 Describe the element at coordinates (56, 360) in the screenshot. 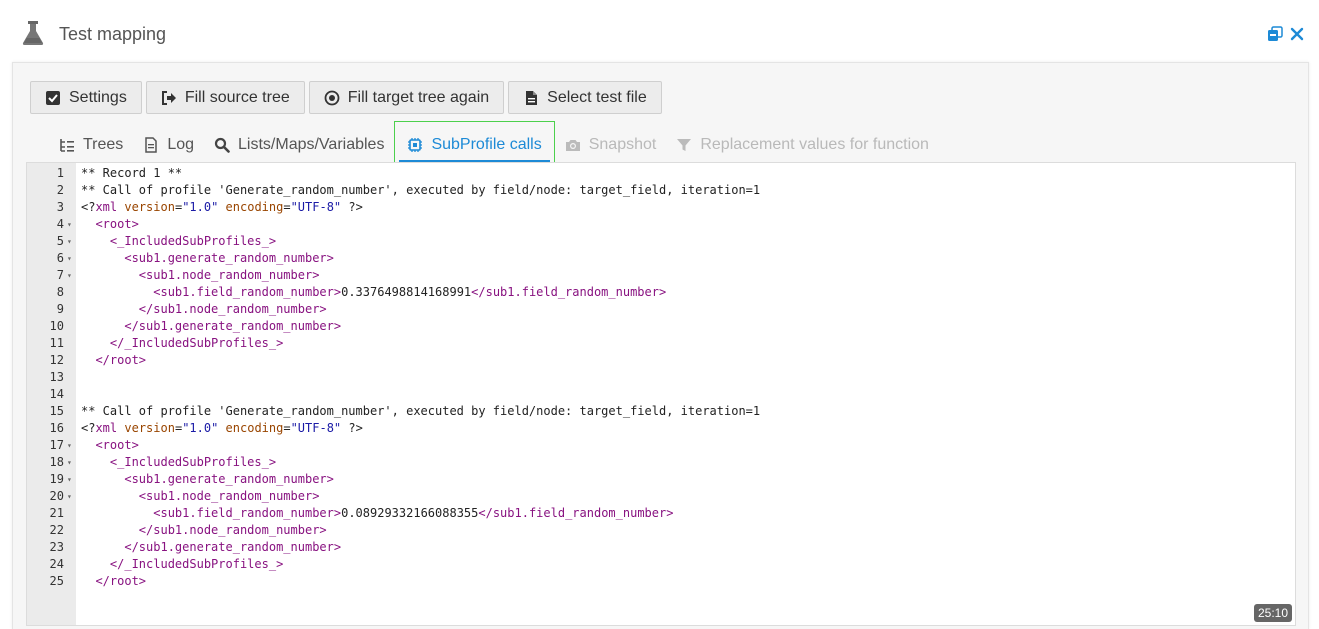

I see `line-number: 12` at that location.